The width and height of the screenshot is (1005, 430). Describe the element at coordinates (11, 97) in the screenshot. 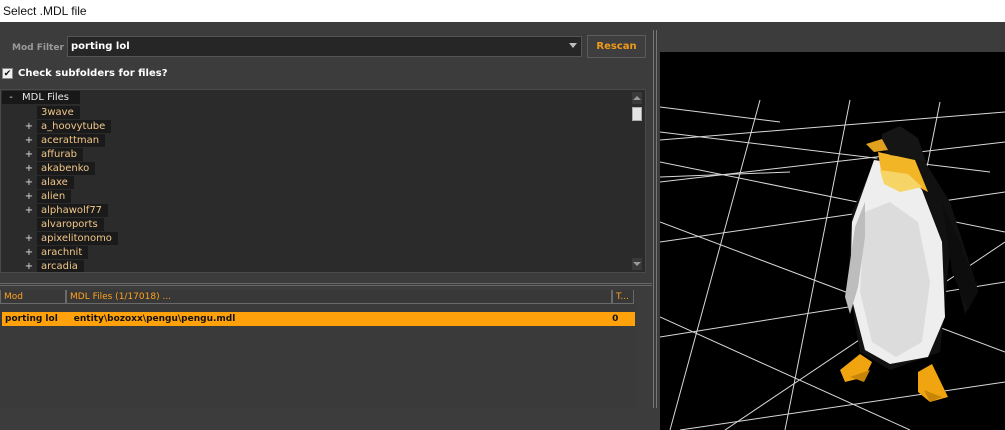

I see `collapse-icon: -` at that location.